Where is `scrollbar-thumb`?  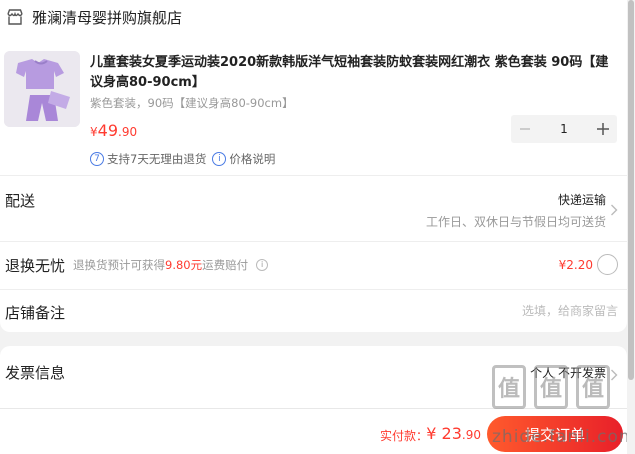
scrollbar-thumb is located at coordinates (631, 190).